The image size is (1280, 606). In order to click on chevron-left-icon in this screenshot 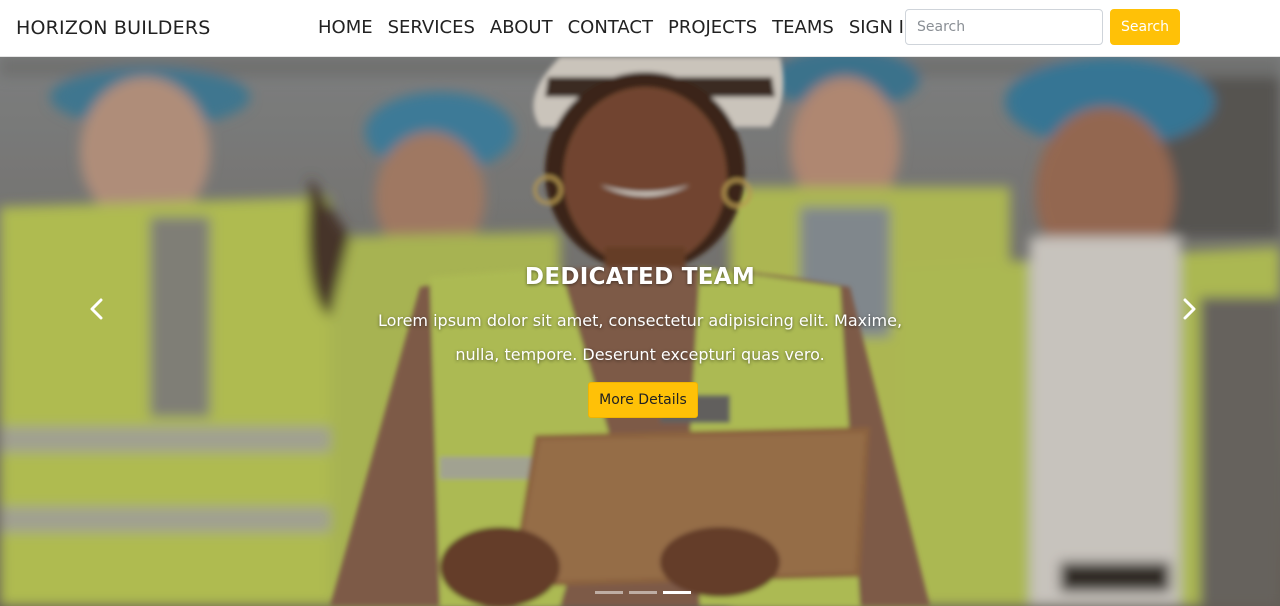, I will do `click(96, 309)`.